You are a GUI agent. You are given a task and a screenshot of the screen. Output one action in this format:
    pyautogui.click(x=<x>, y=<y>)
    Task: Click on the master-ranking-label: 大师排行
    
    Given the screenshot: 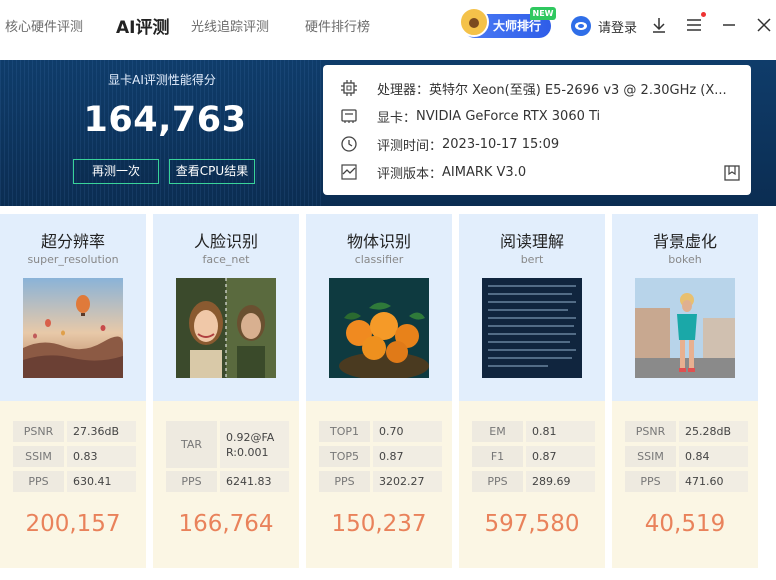 What is the action you would take?
    pyautogui.click(x=517, y=26)
    